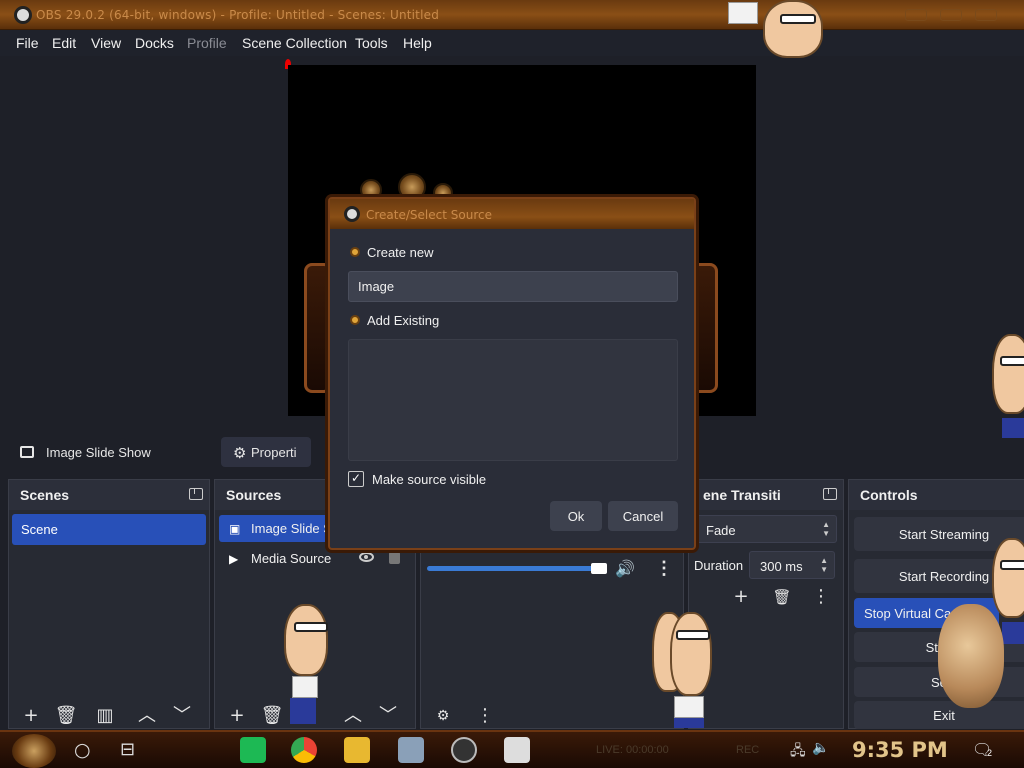 The width and height of the screenshot is (1024, 768). Describe the element at coordinates (782, 598) in the screenshot. I see `remove-transition-button: 🗑` at that location.